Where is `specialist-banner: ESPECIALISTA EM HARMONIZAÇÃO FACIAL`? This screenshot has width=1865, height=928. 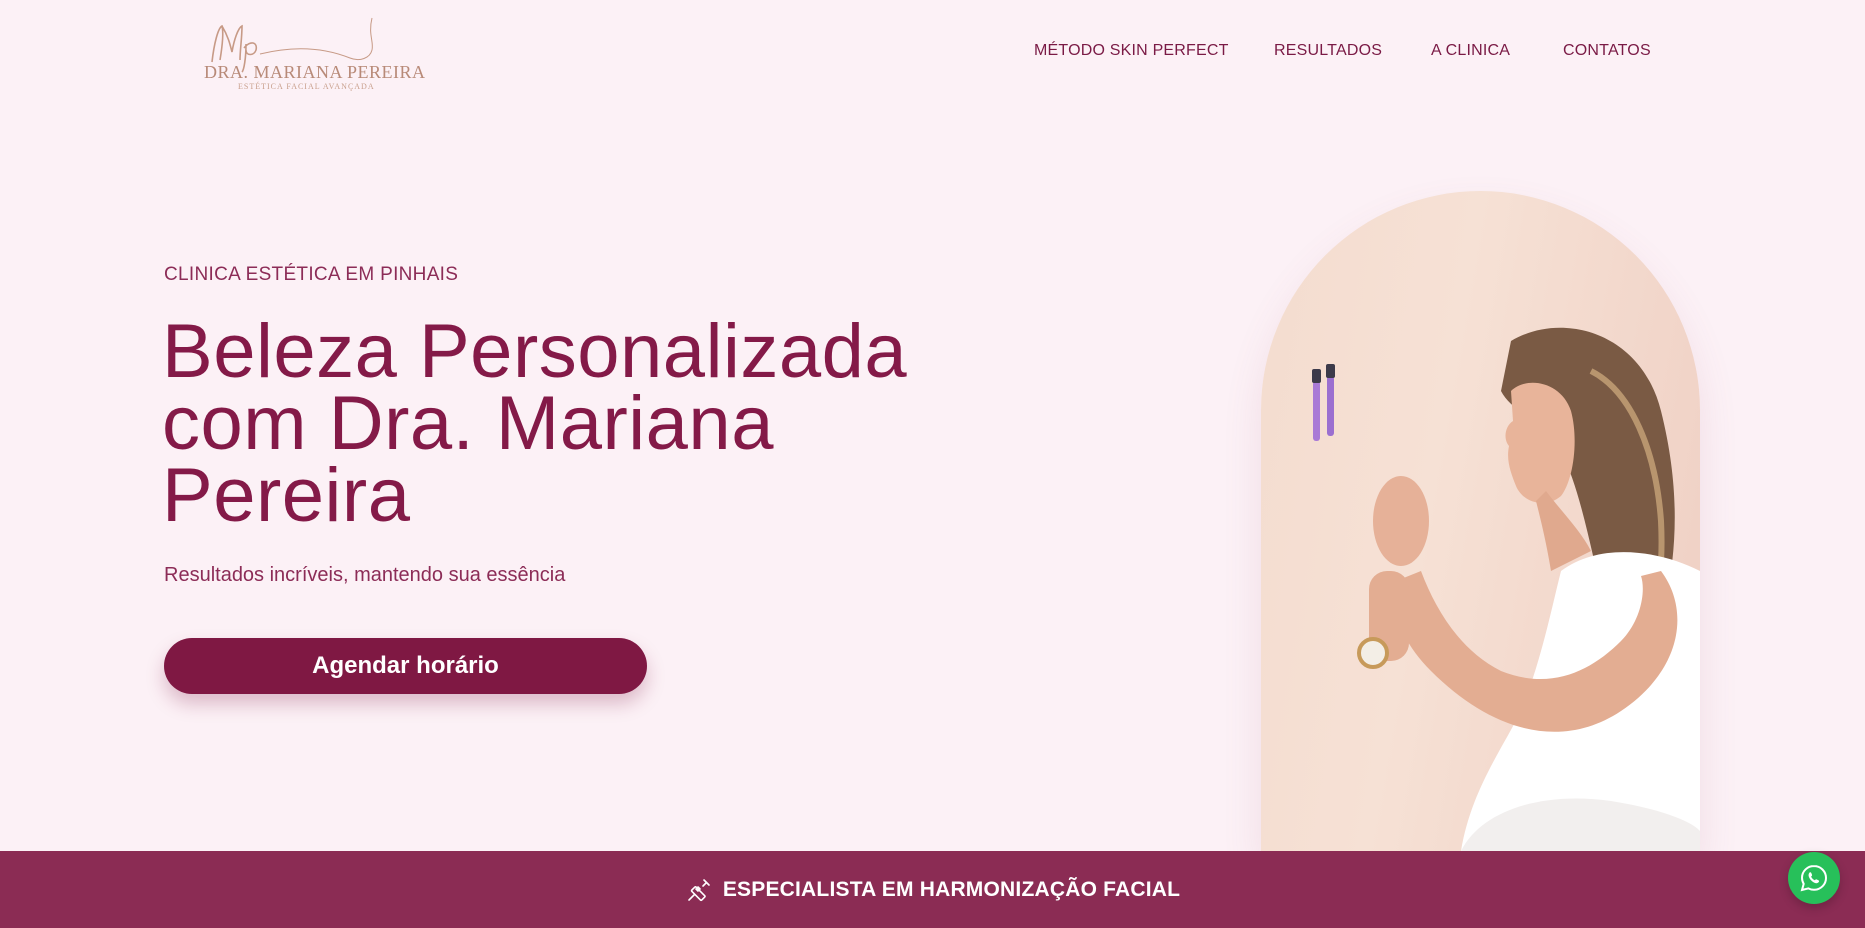
specialist-banner: ESPECIALISTA EM HARMONIZAÇÃO FACIAL is located at coordinates (932, 889).